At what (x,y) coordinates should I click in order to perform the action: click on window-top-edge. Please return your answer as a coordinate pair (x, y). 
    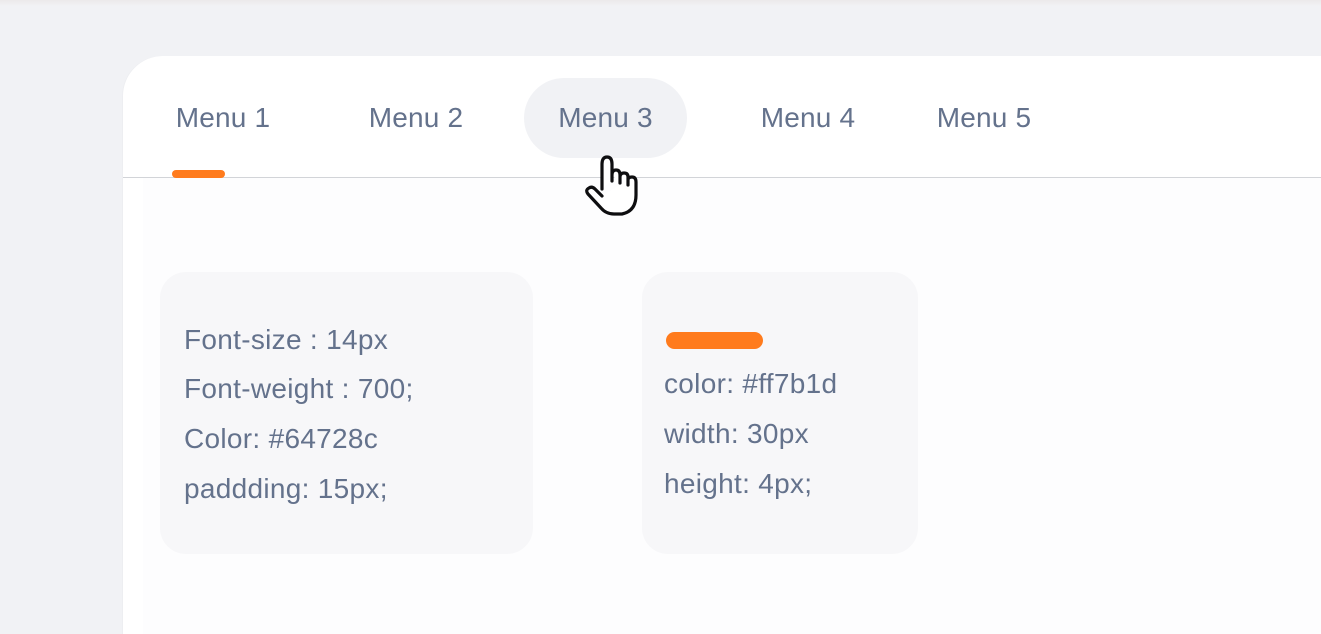
    Looking at the image, I should click on (660, 3).